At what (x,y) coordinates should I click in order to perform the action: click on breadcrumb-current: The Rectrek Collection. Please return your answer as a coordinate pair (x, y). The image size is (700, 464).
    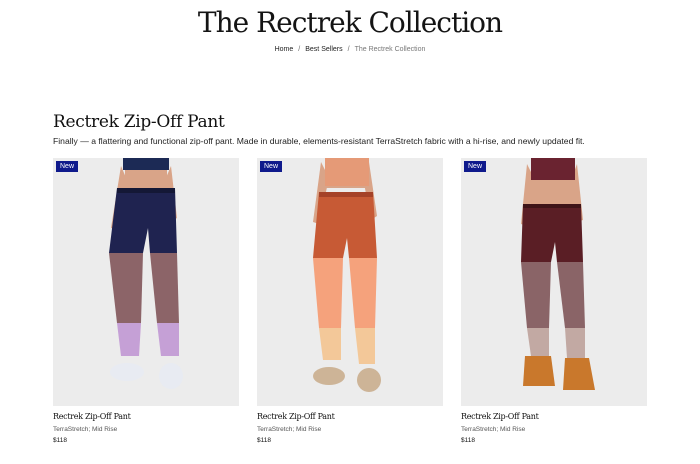
    Looking at the image, I should click on (390, 49).